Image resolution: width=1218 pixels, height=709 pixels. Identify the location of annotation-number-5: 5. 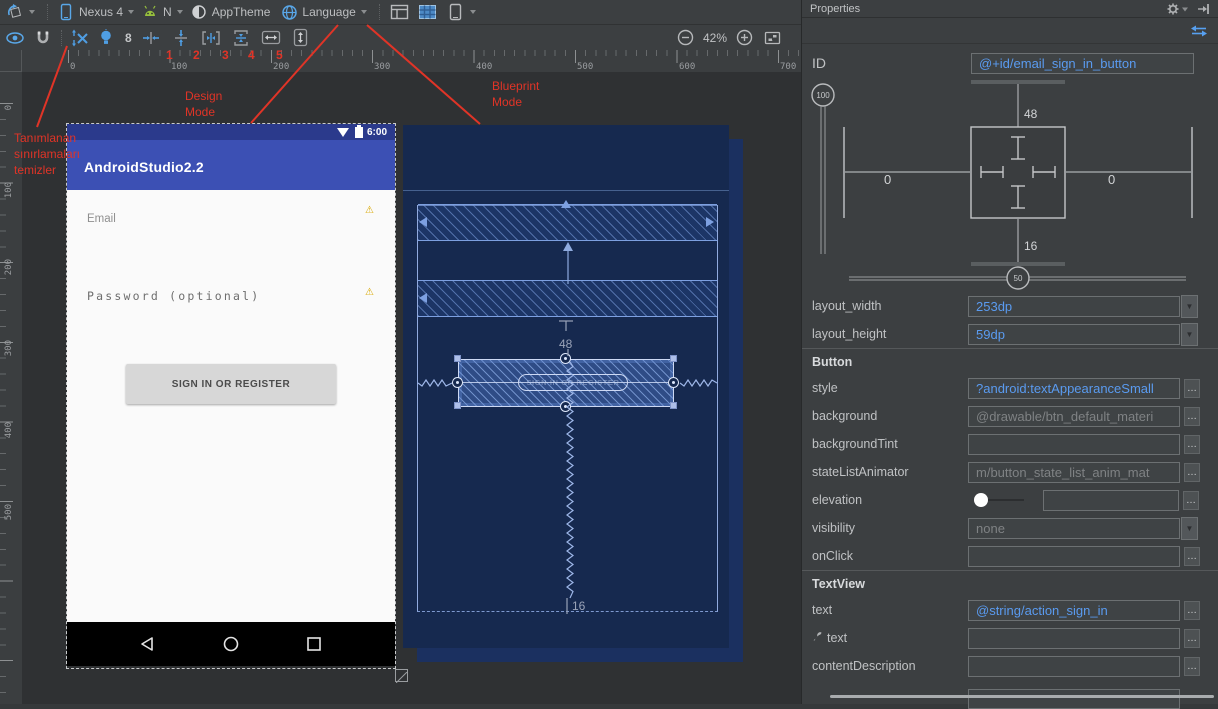
(279, 55).